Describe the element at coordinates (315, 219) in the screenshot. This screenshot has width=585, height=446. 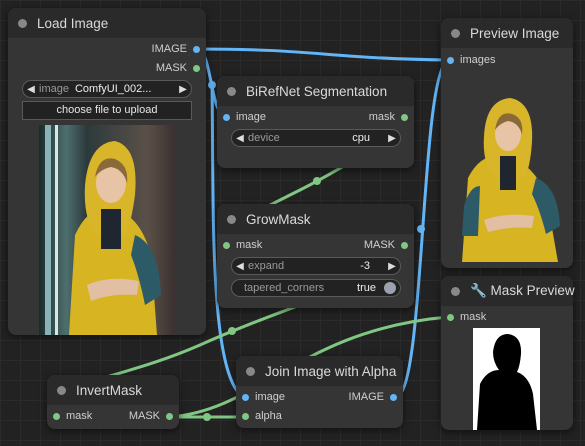
I see `node-header: GrowMask` at that location.